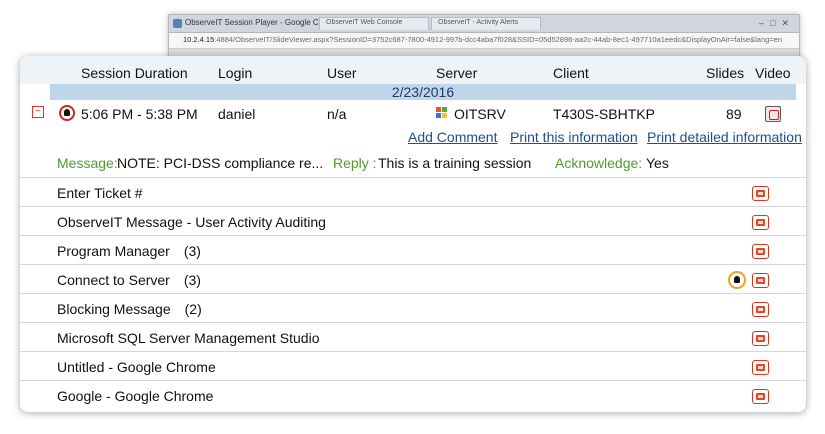 The height and width of the screenshot is (434, 825). Describe the element at coordinates (413, 250) in the screenshot. I see `activity-row: Program Manager (3)` at that location.